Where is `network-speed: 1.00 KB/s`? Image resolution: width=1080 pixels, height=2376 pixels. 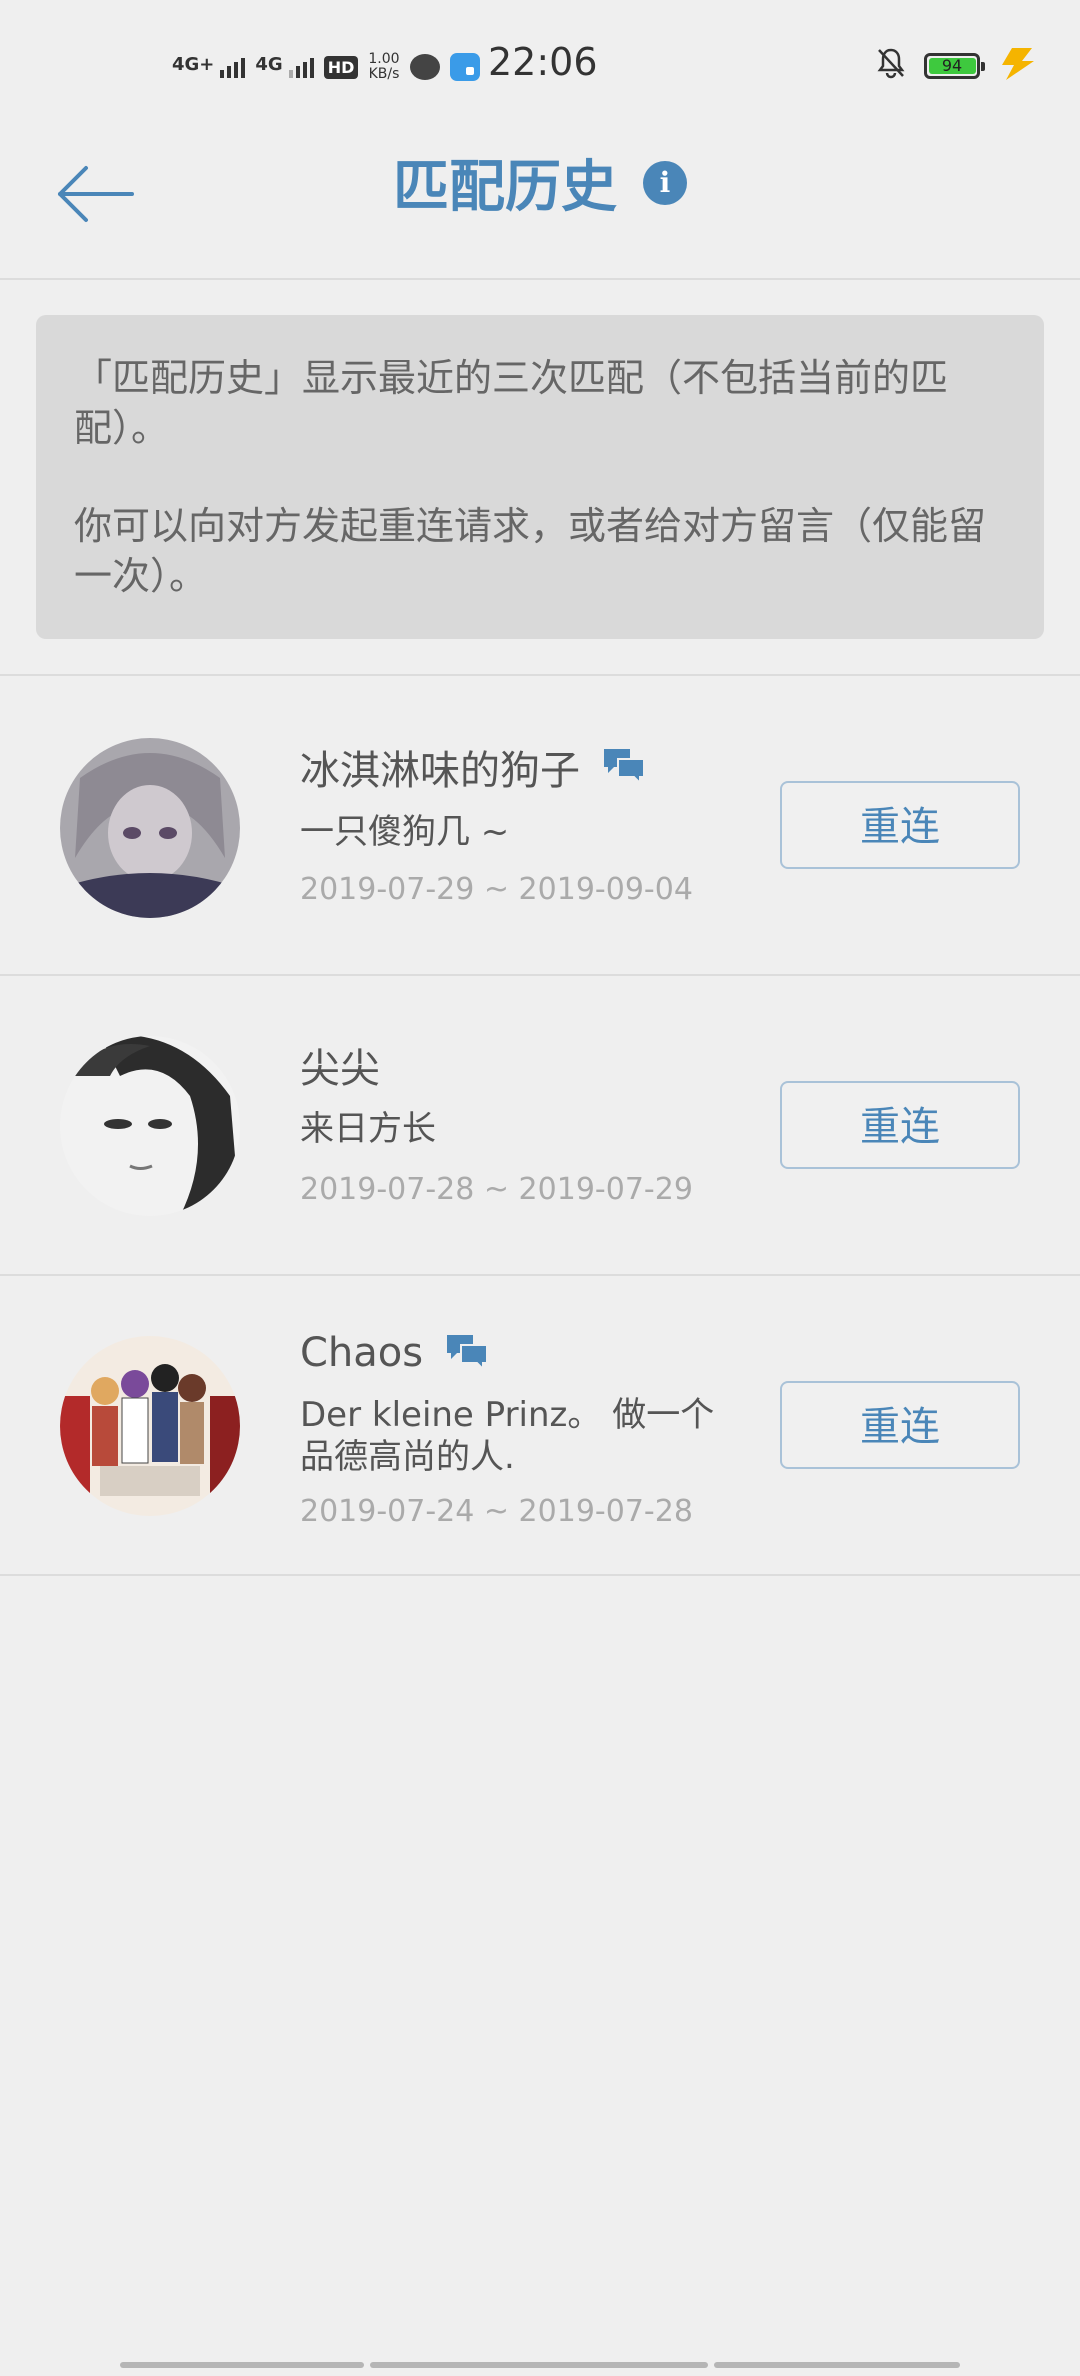 network-speed: 1.00 KB/s is located at coordinates (383, 67).